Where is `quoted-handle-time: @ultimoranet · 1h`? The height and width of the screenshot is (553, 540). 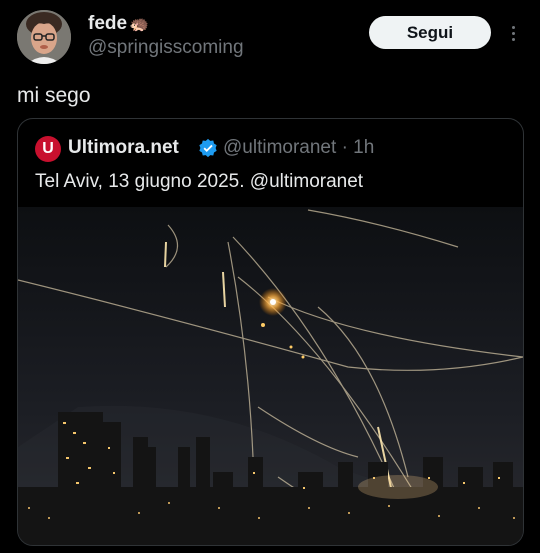 quoted-handle-time: @ultimoranet · 1h is located at coordinates (298, 148).